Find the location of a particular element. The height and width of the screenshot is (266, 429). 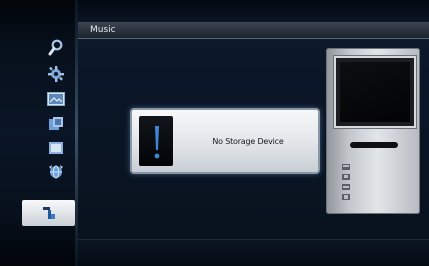

music-icon is located at coordinates (49, 213).